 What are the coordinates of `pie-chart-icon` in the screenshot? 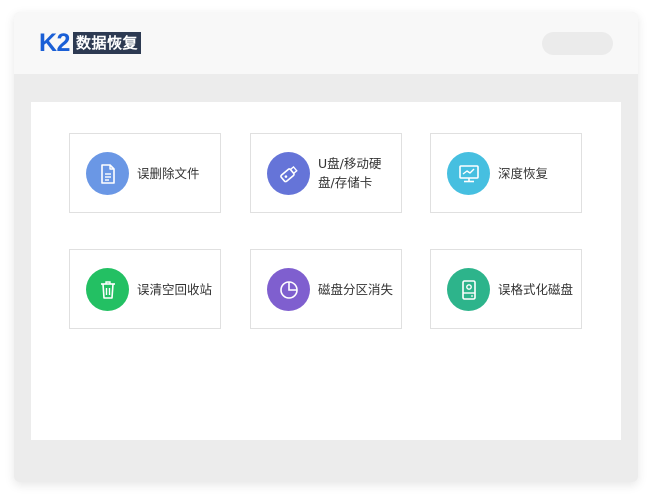 It's located at (288, 289).